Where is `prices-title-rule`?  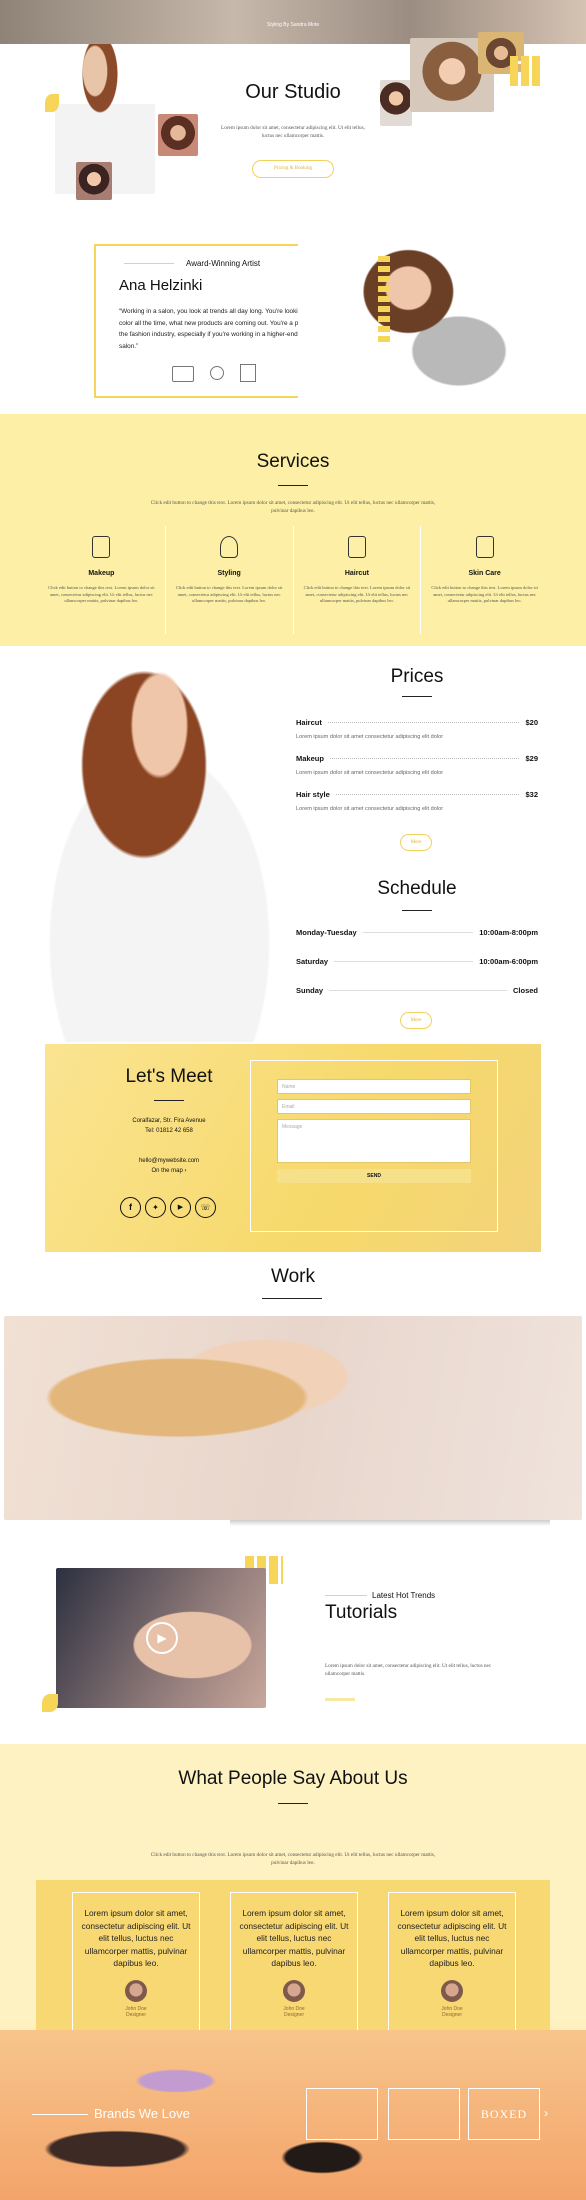
prices-title-rule is located at coordinates (417, 696).